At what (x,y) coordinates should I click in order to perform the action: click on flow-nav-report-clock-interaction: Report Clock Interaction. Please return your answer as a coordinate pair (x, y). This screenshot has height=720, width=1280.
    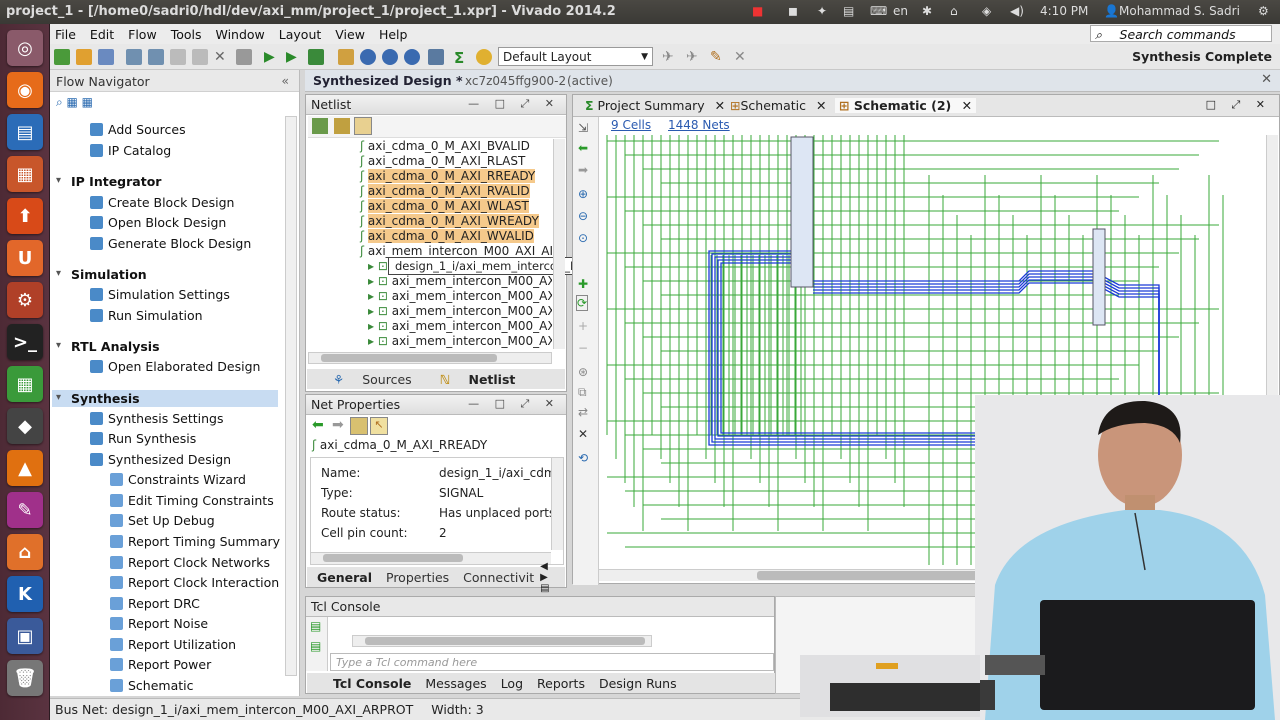
    Looking at the image, I should click on (194, 582).